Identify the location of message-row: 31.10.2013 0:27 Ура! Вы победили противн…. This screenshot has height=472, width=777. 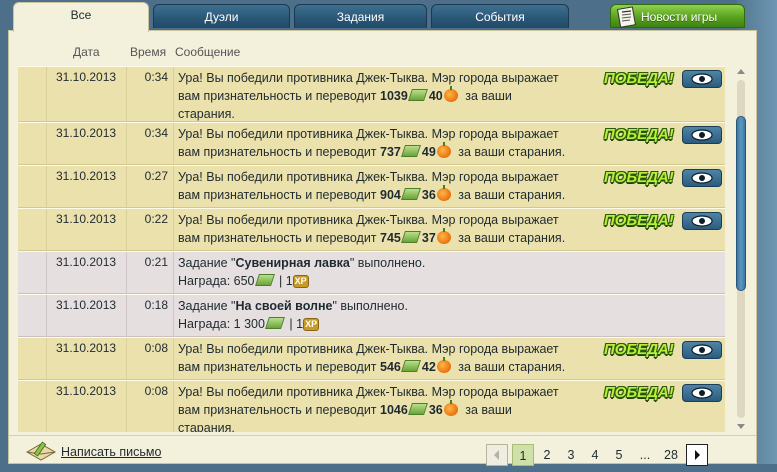
(371, 186).